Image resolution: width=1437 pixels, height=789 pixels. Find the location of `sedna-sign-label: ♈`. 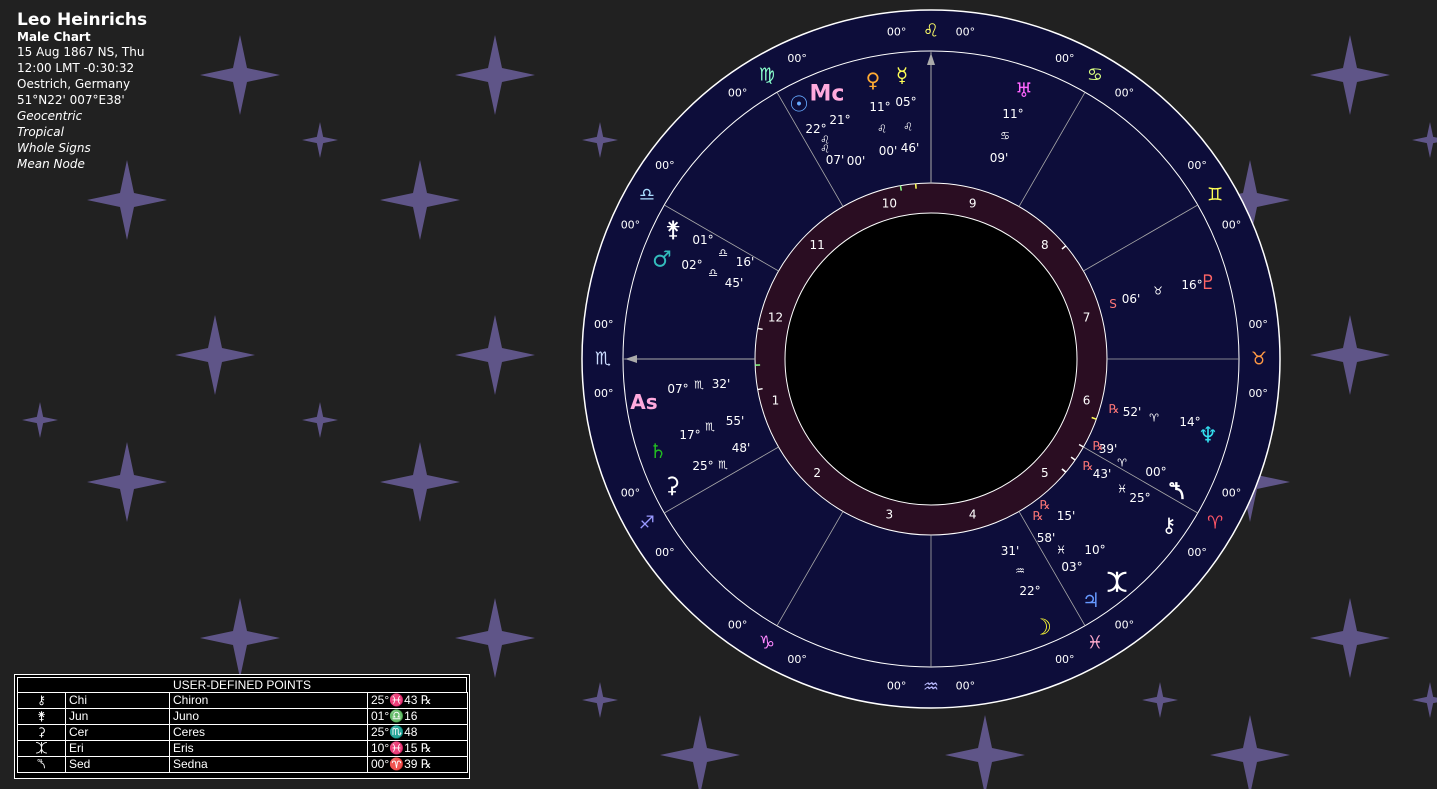

sedna-sign-label: ♈ is located at coordinates (1122, 463).